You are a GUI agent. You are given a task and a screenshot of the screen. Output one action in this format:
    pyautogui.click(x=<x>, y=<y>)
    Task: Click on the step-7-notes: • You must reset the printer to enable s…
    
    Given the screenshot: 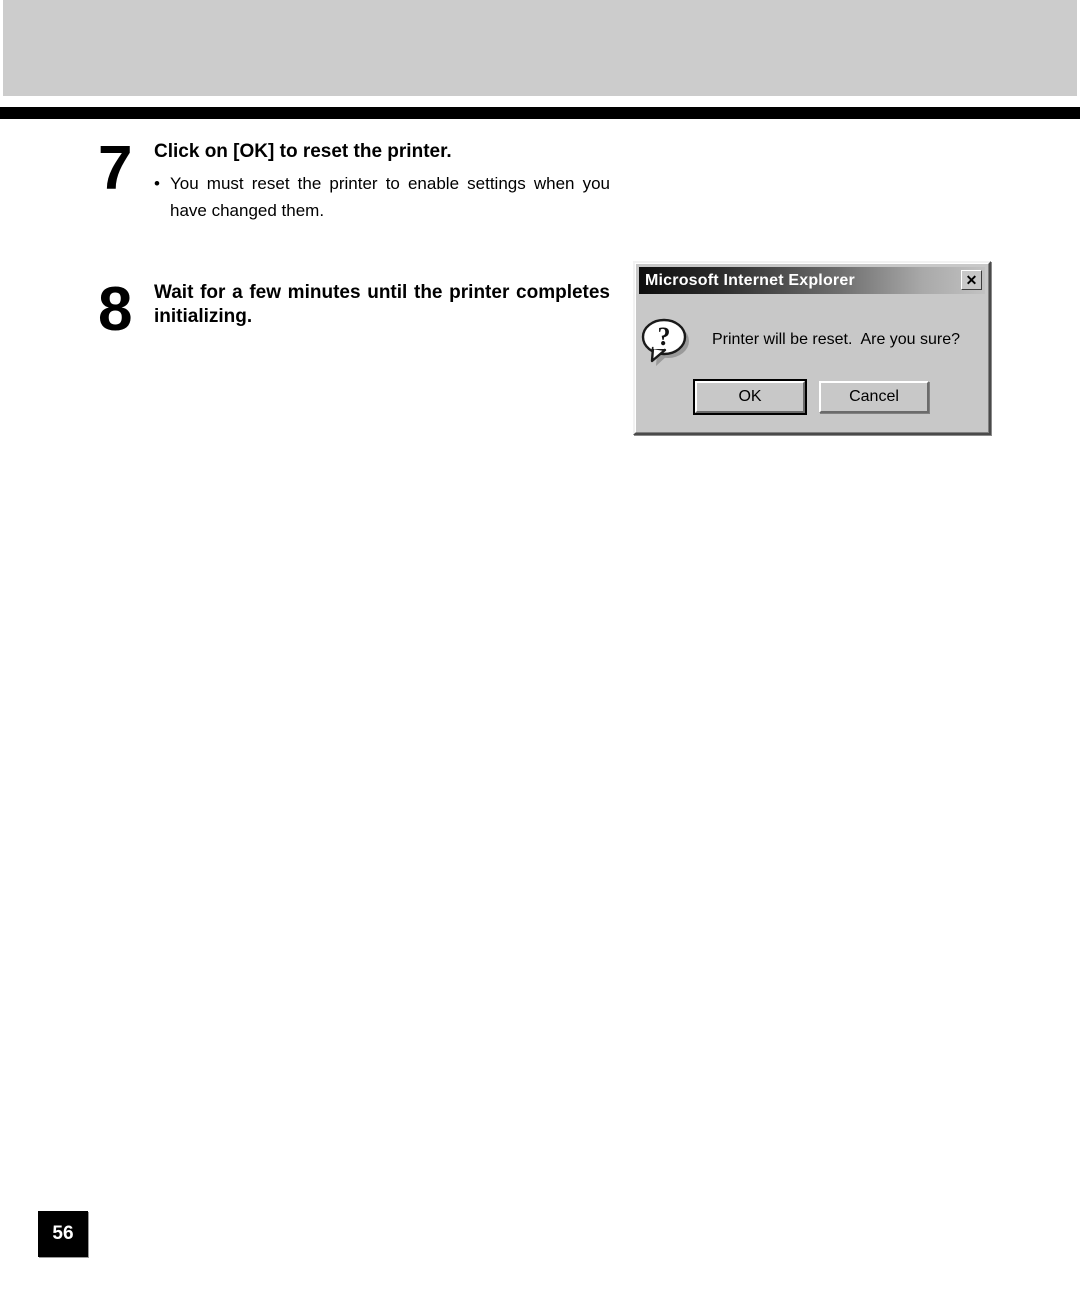 What is the action you would take?
    pyautogui.click(x=382, y=197)
    